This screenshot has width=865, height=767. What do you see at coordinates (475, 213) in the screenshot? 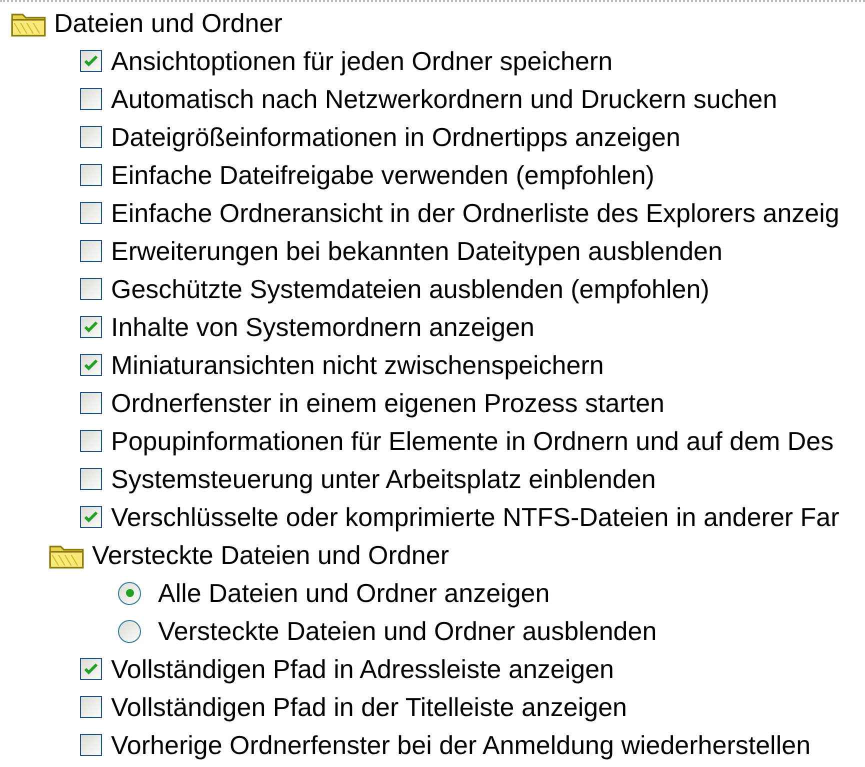
I see `option-label: Einfache Ordneransicht in der Ordnerliste des Explorers anzeig` at bounding box center [475, 213].